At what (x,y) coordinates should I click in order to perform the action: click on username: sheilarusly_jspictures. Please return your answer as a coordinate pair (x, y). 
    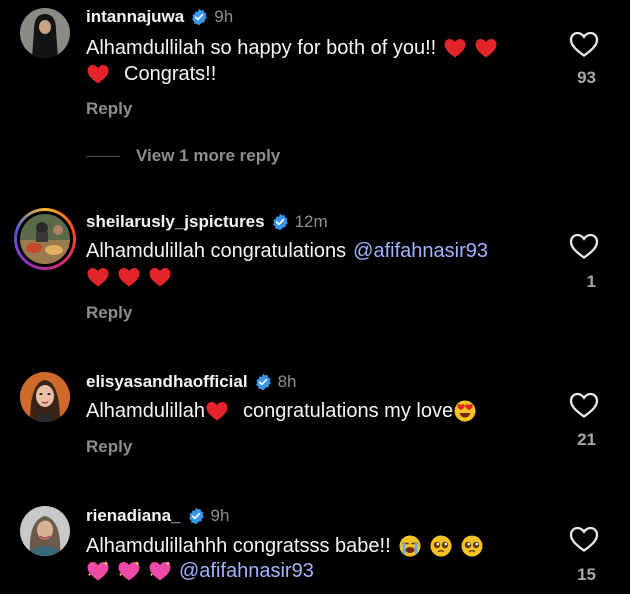
    Looking at the image, I should click on (175, 222).